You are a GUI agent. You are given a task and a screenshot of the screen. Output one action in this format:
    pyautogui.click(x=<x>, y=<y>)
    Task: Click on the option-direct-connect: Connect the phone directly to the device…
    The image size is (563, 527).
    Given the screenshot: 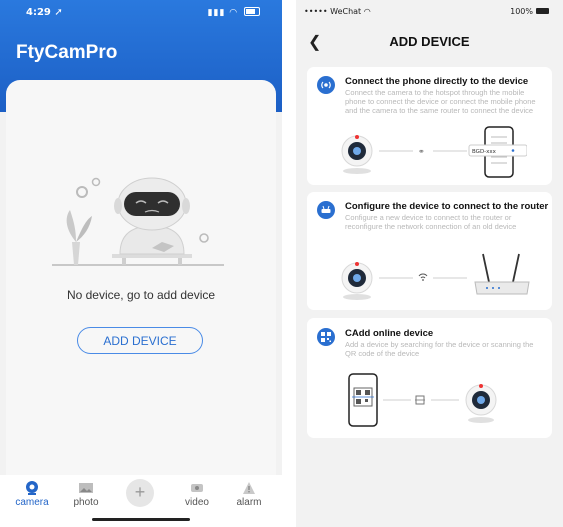 What is the action you would take?
    pyautogui.click(x=429, y=126)
    